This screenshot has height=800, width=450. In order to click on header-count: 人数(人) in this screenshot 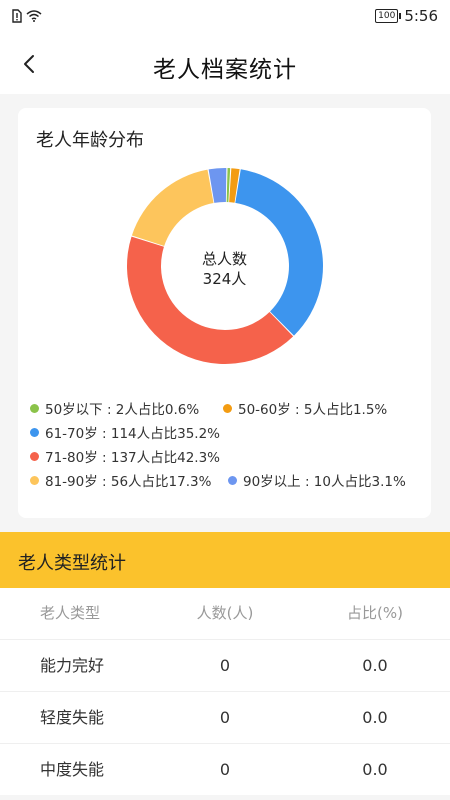, I will do `click(225, 613)`.